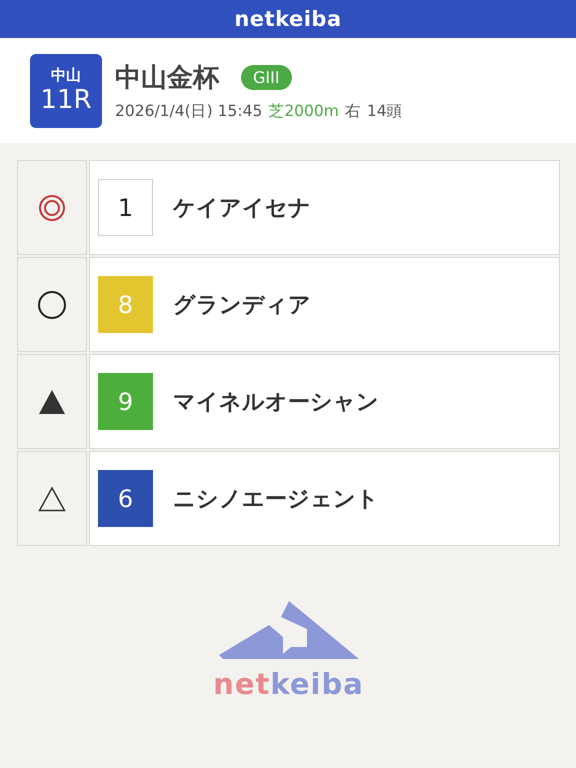  Describe the element at coordinates (352, 111) in the screenshot. I see `direction-label: 右` at that location.